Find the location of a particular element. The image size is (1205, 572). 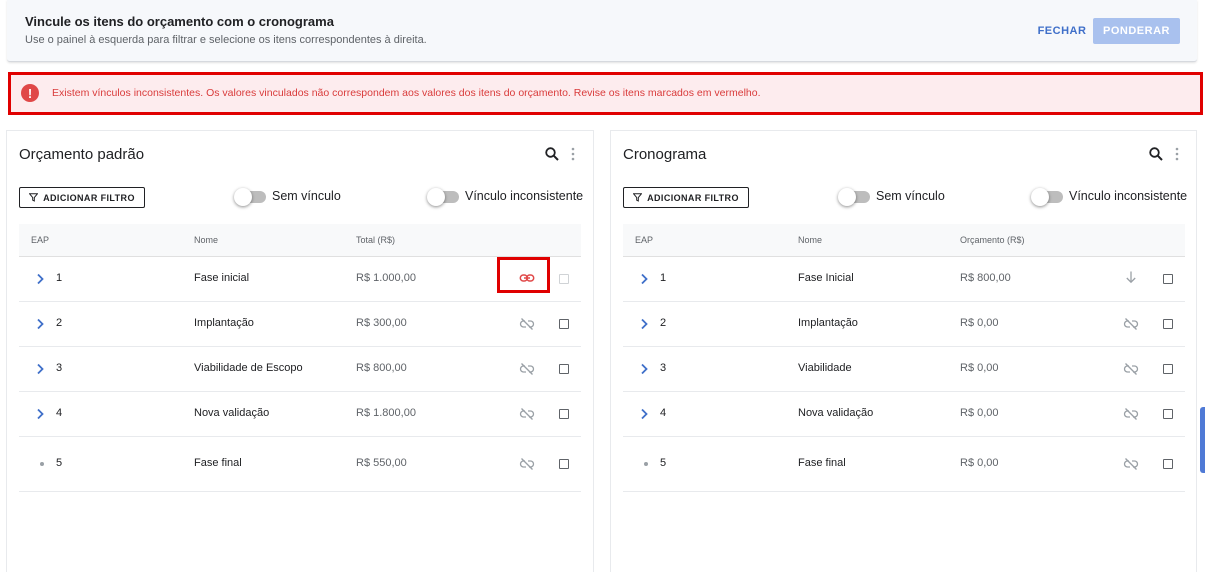

table-header: EAP Nome Total (R$) is located at coordinates (300, 240).